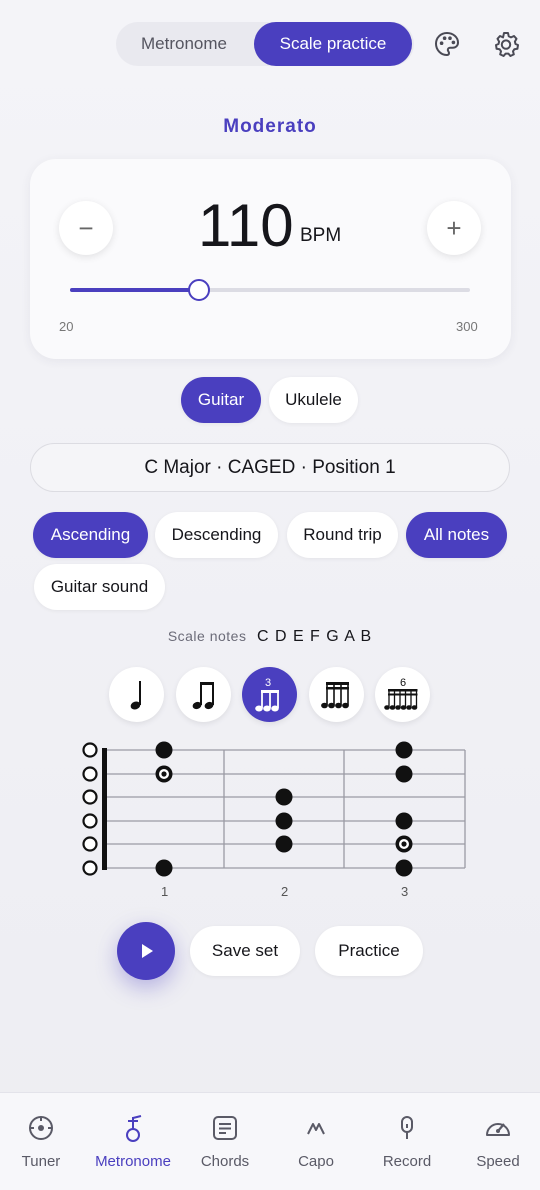 The image size is (540, 1190). What do you see at coordinates (285, 891) in the screenshot?
I see `fret-label-2: 2` at bounding box center [285, 891].